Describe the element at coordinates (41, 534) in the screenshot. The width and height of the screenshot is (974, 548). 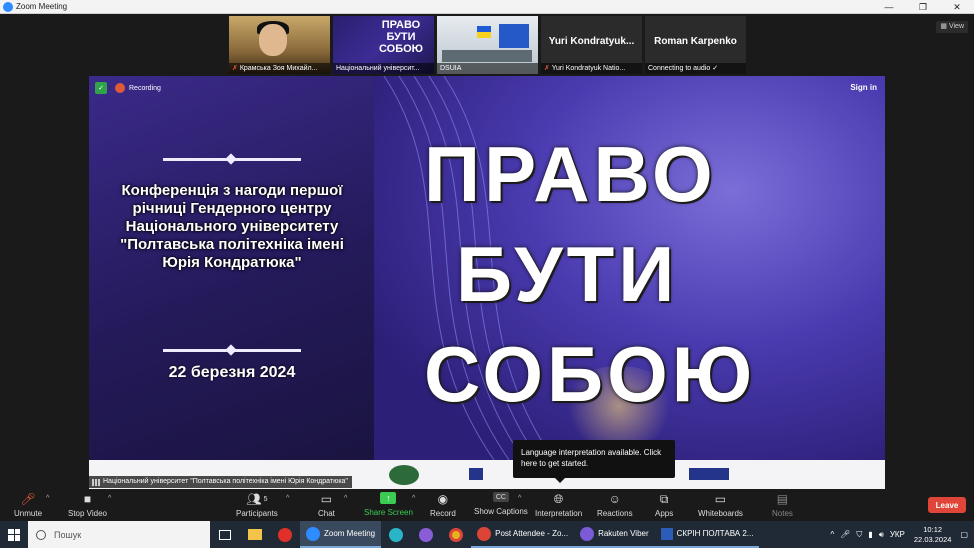
I see `search-icon` at that location.